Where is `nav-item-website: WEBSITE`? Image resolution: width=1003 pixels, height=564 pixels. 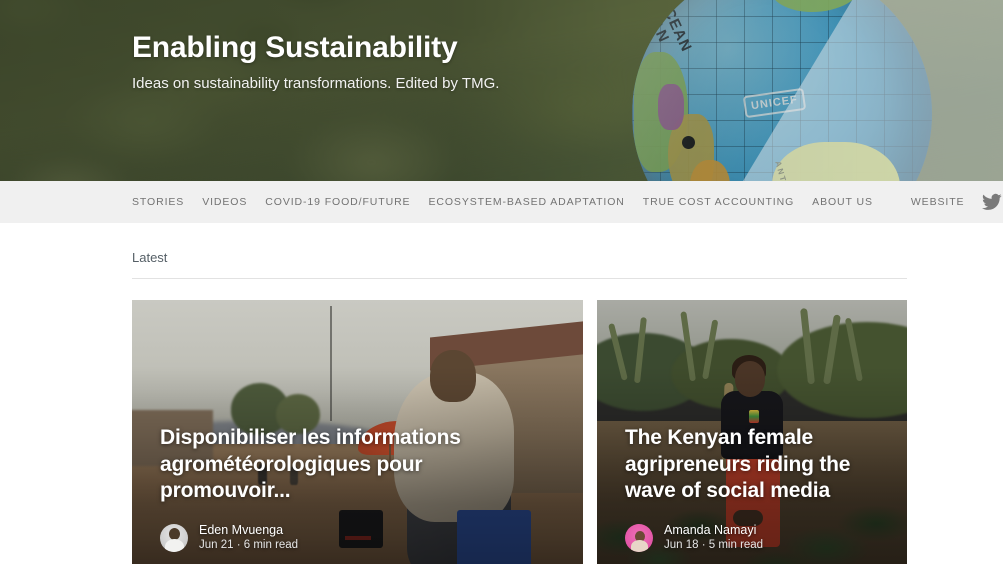
nav-item-website: WEBSITE is located at coordinates (938, 202).